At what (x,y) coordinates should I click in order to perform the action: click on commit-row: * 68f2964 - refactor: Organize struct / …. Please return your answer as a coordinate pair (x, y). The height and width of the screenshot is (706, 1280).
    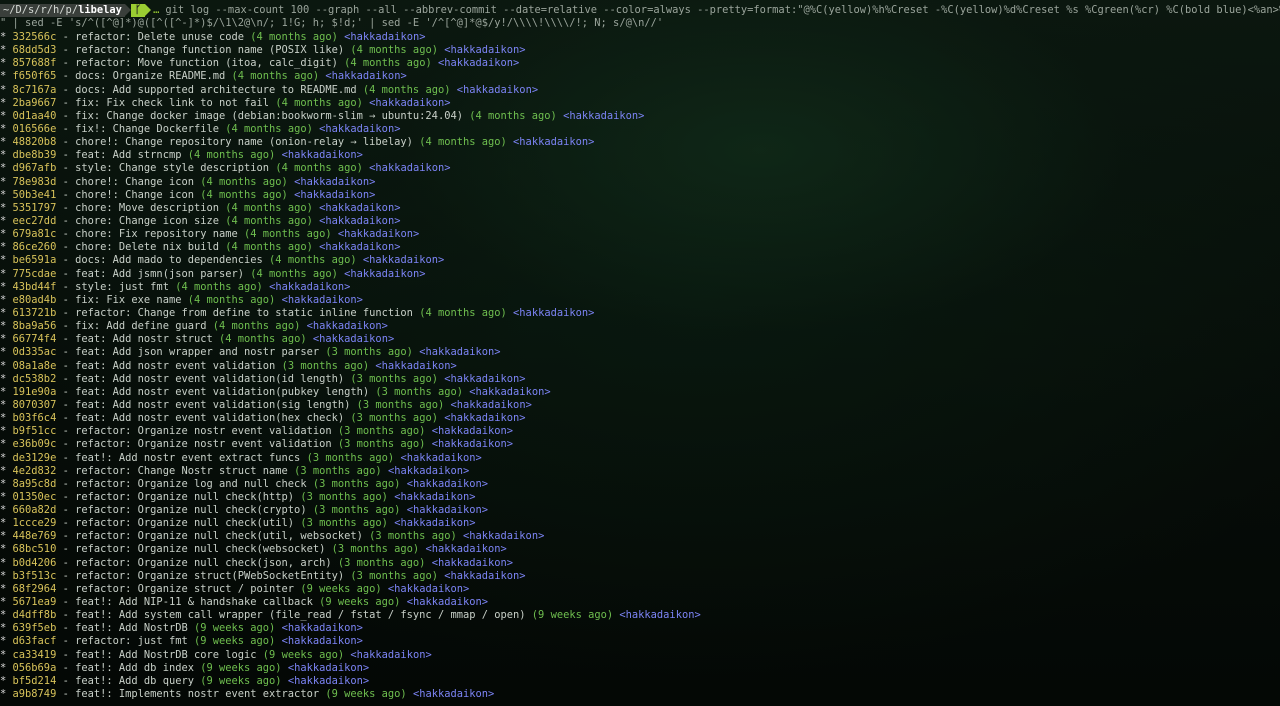
    Looking at the image, I should click on (235, 588).